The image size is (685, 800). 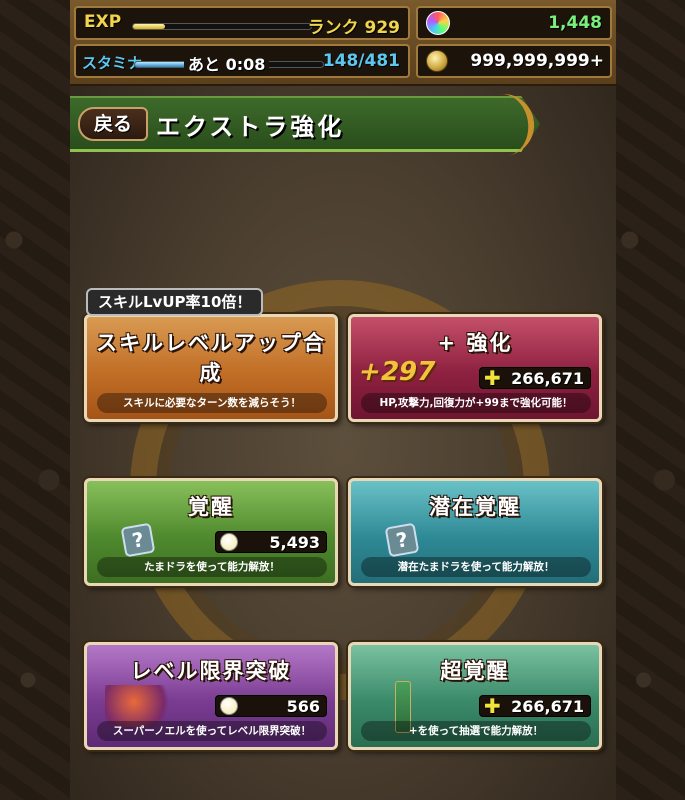 What do you see at coordinates (112, 63) in the screenshot?
I see `stamina-label: スタミナ` at bounding box center [112, 63].